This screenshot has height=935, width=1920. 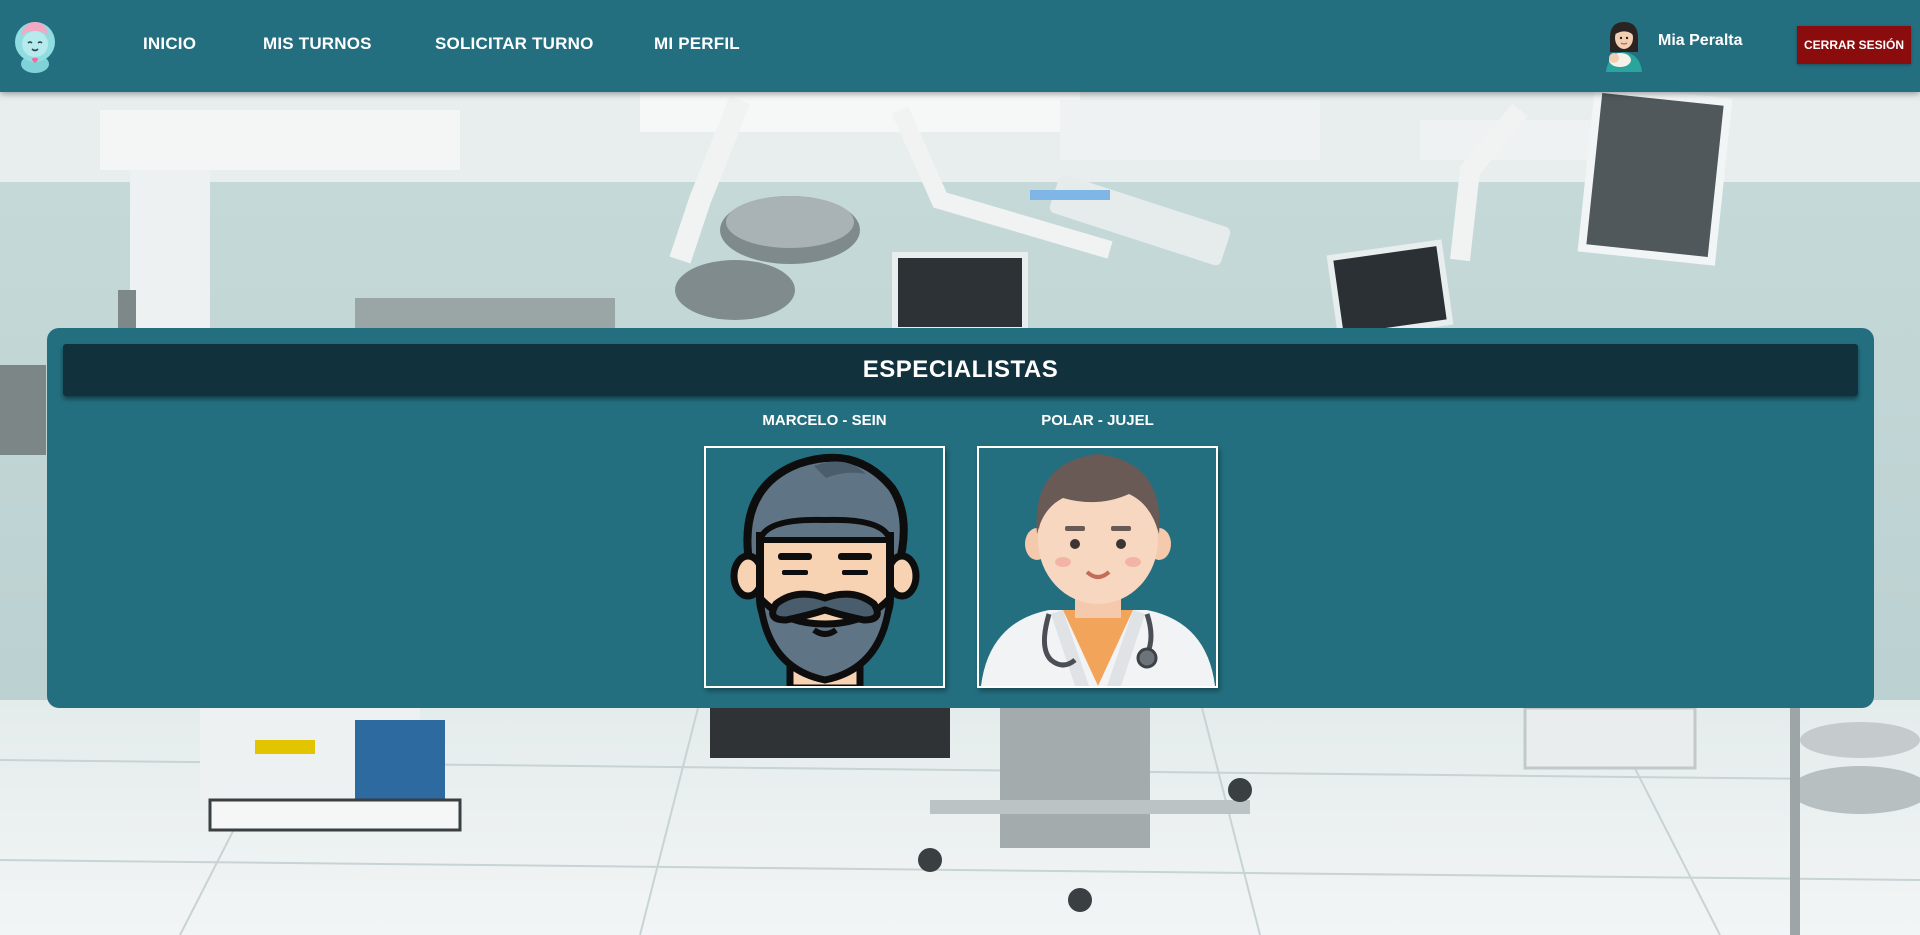 I want to click on specialist-card: POLAR - JUJEL, so click(x=1097, y=550).